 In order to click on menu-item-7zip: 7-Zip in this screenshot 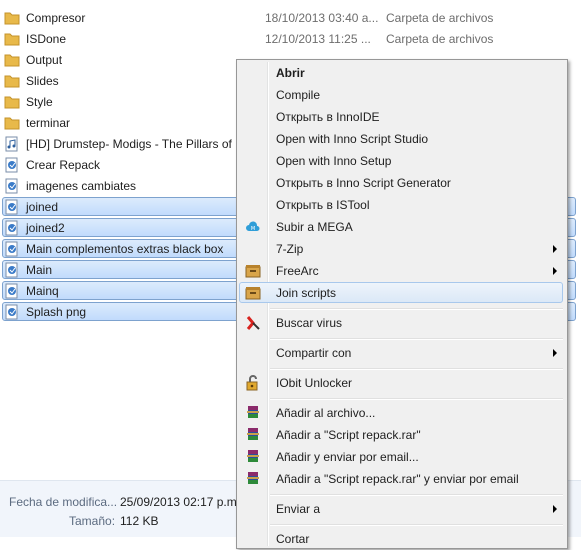, I will do `click(402, 249)`.